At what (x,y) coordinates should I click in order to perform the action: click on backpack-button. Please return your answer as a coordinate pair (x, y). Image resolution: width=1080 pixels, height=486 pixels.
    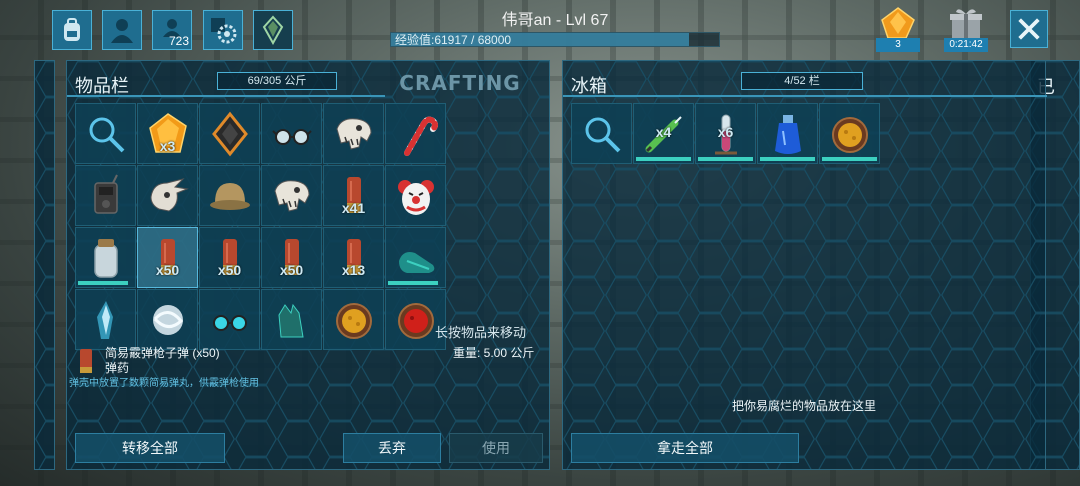
    Looking at the image, I should click on (72, 30).